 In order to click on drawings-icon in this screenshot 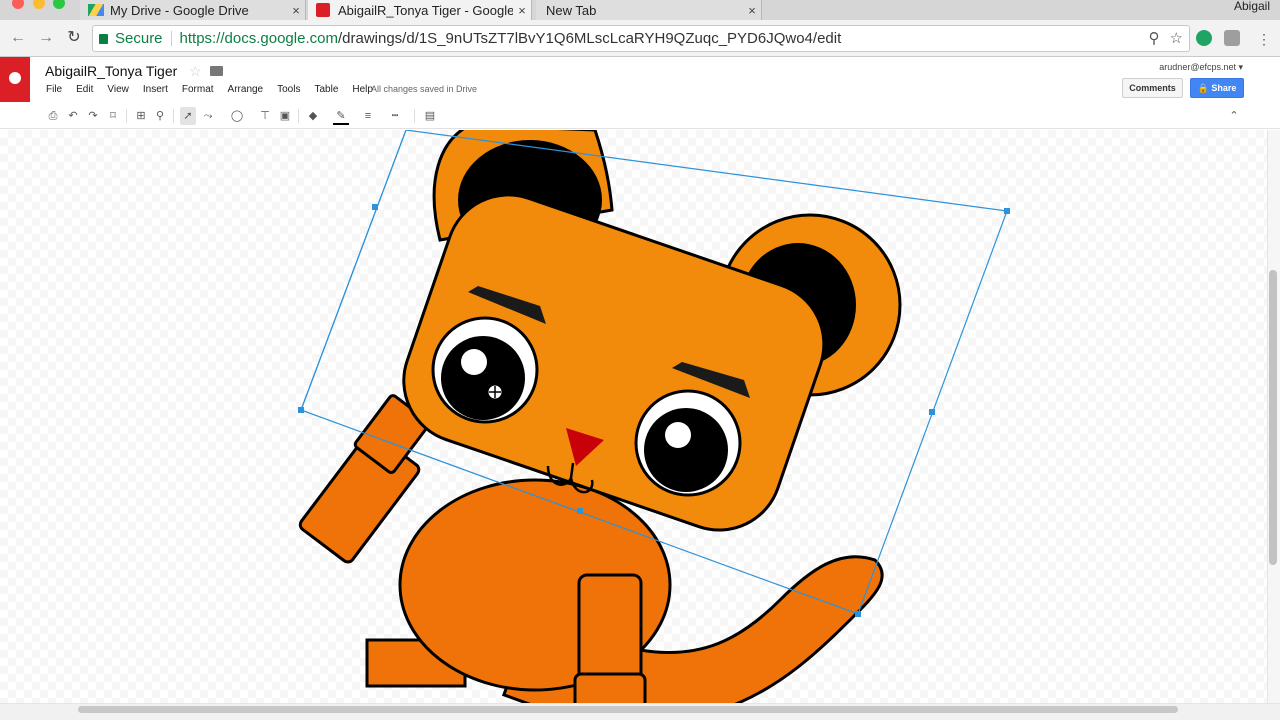, I will do `click(323, 10)`.